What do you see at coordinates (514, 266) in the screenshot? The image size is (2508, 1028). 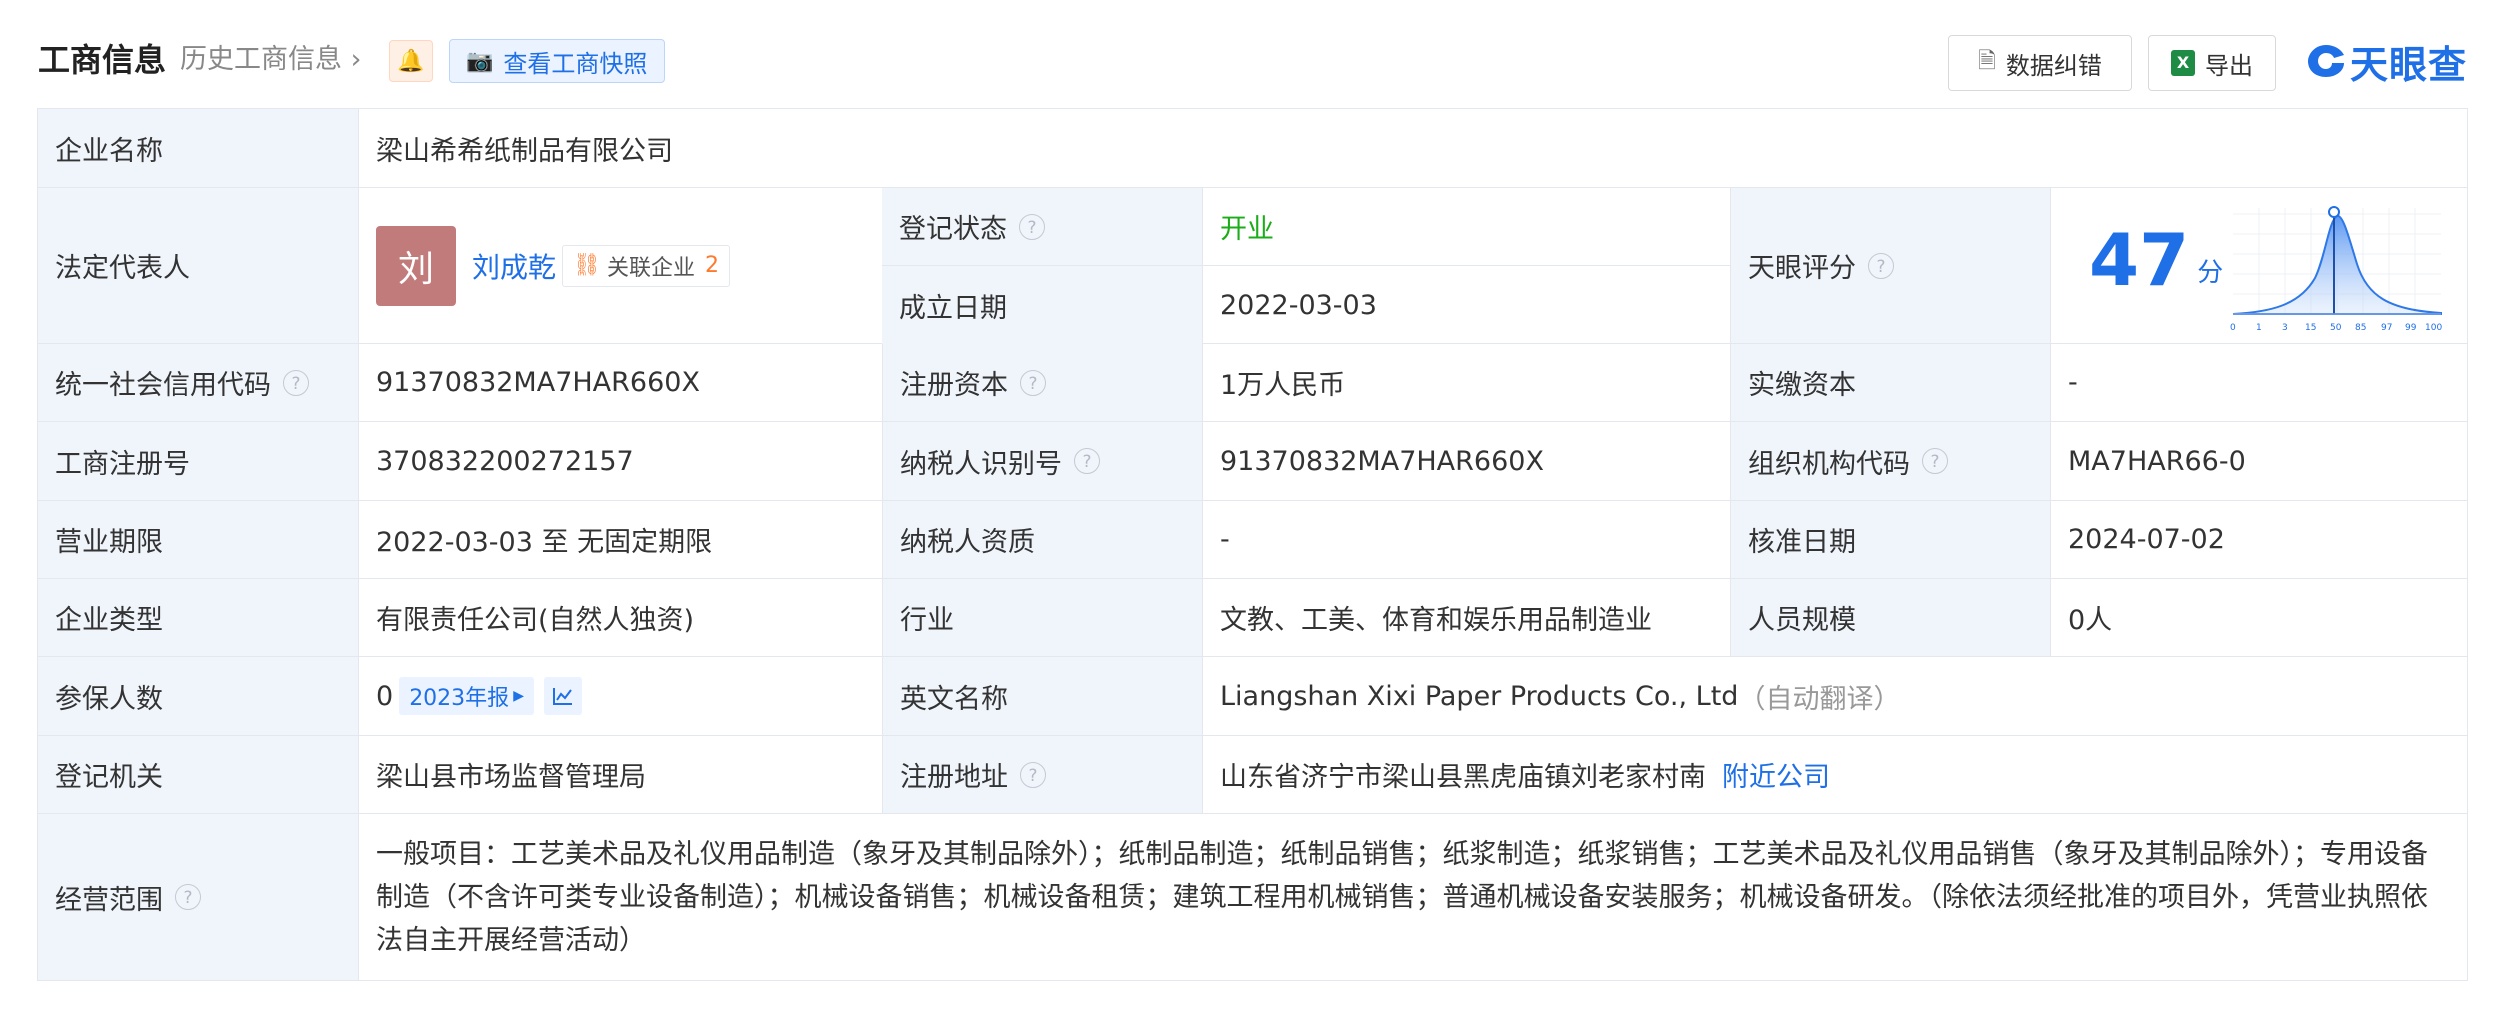 I see `legal-rep-name-link: 刘成乾` at bounding box center [514, 266].